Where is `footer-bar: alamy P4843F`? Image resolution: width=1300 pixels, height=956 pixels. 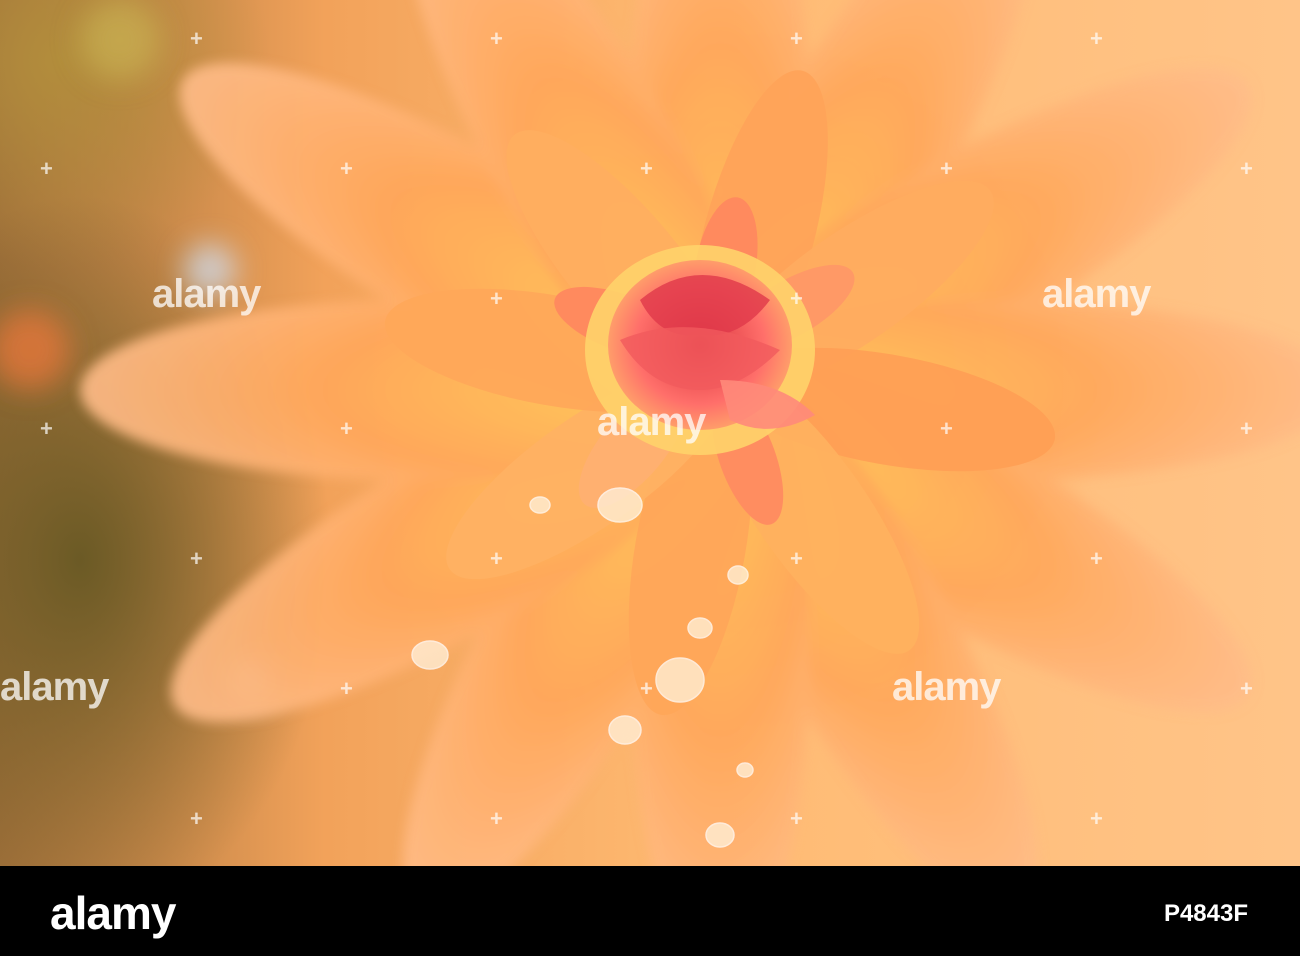
footer-bar: alamy P4843F is located at coordinates (650, 911).